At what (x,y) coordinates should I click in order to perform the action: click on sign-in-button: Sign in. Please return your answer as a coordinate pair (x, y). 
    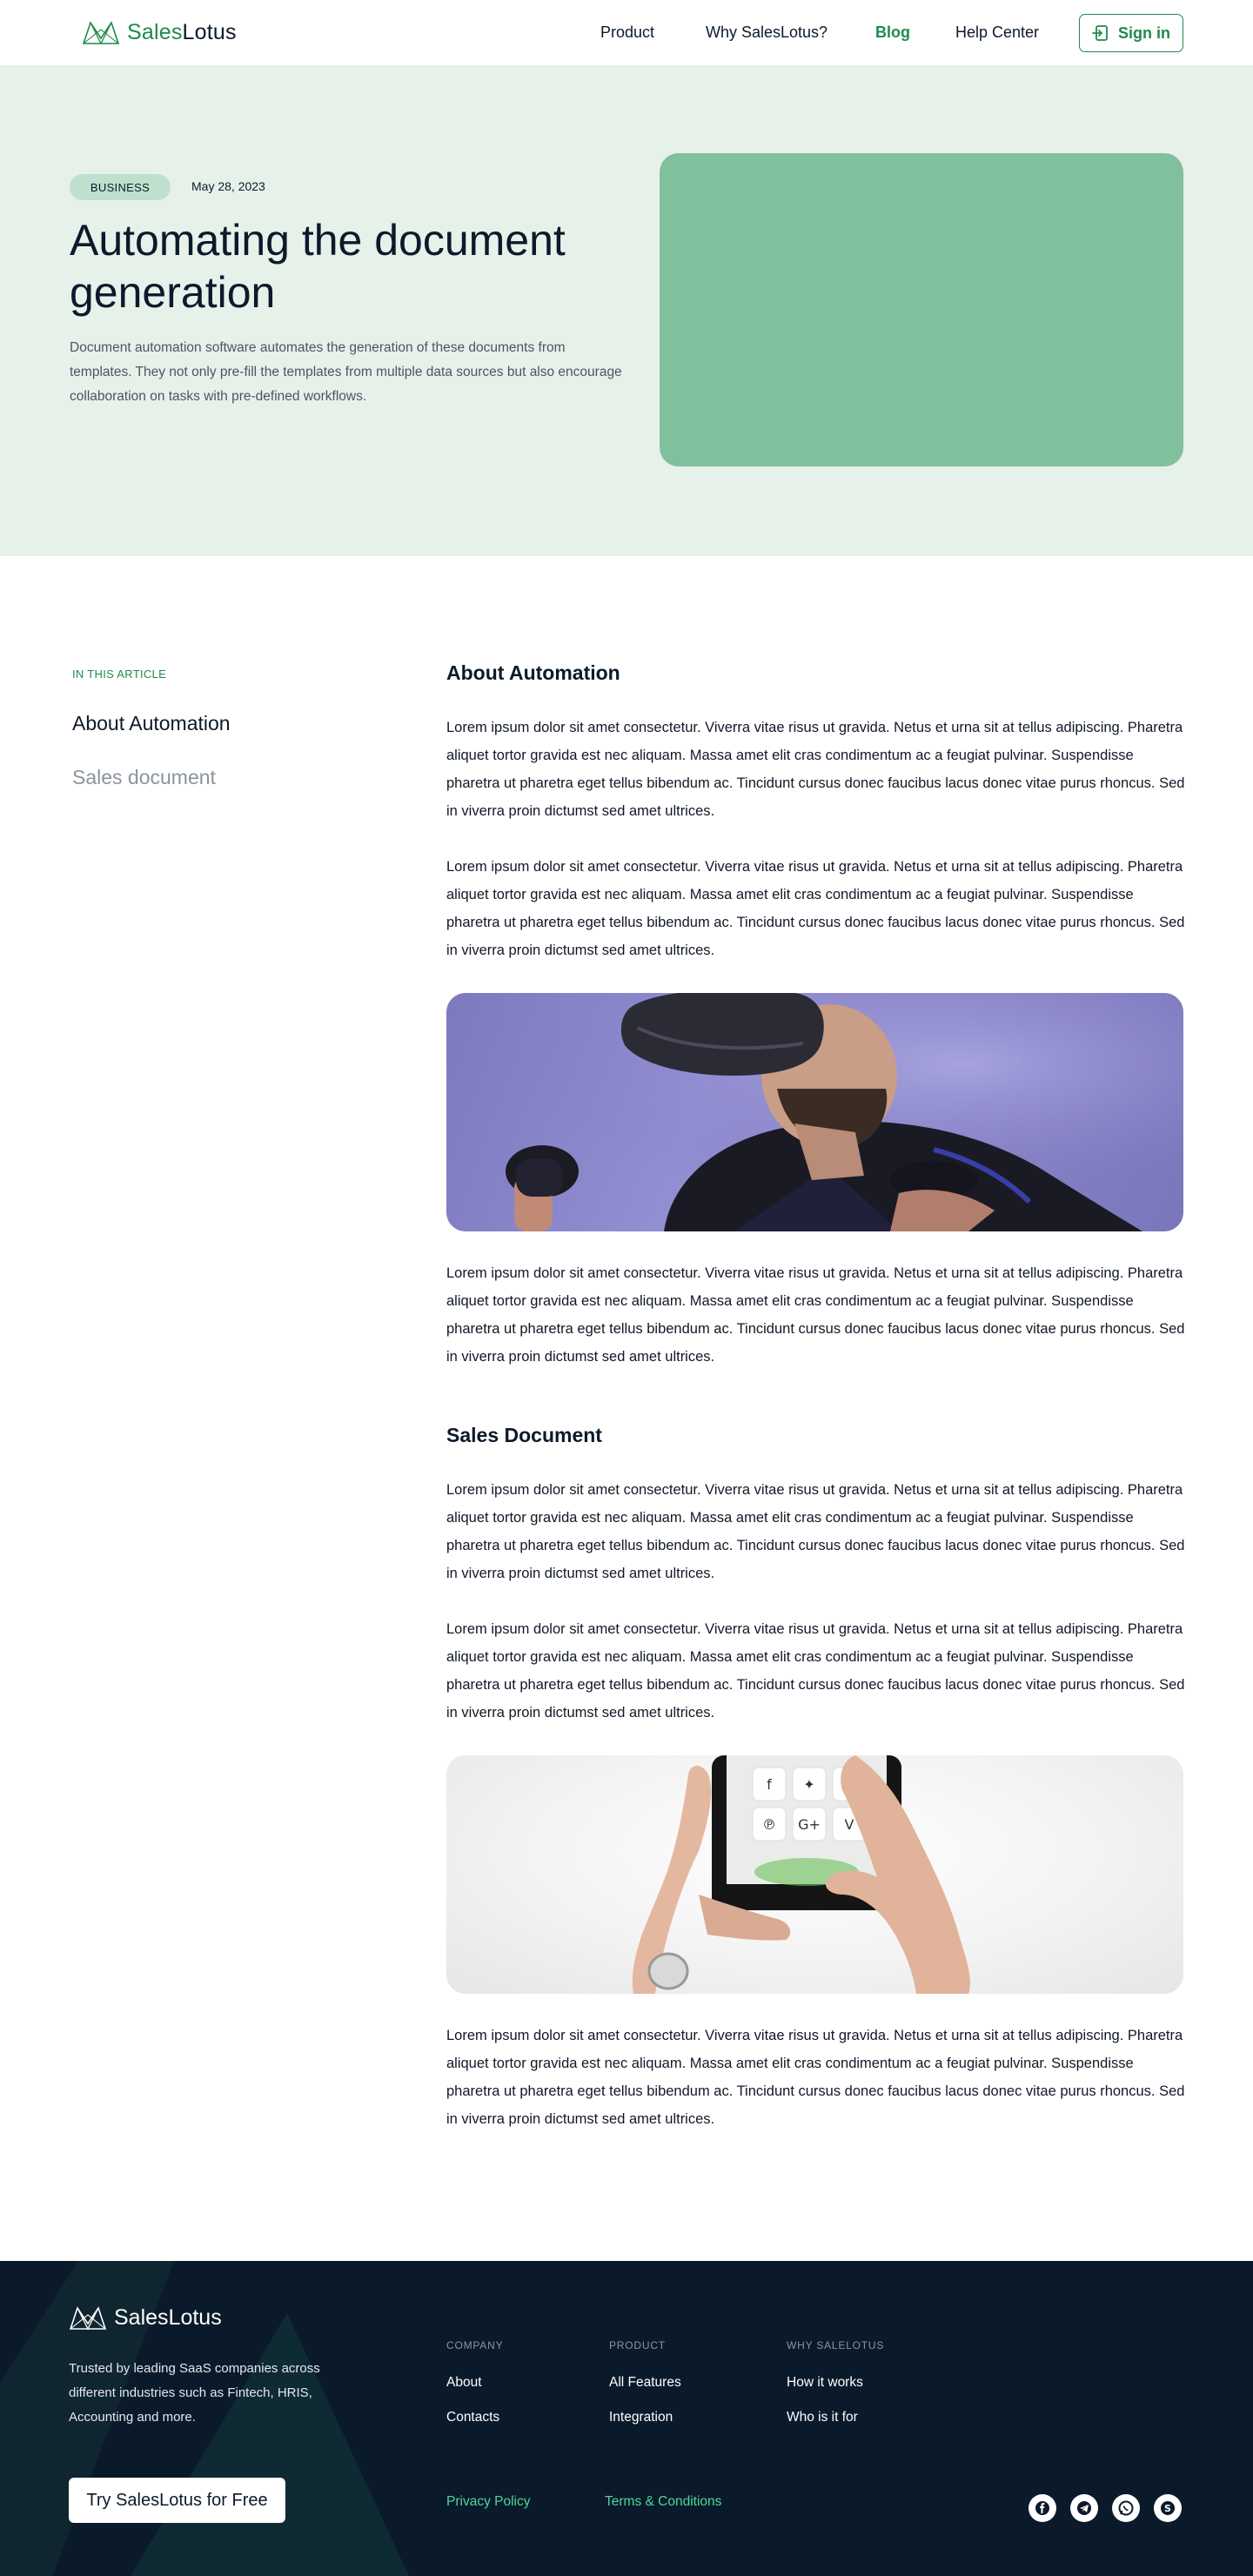
    Looking at the image, I should click on (1131, 33).